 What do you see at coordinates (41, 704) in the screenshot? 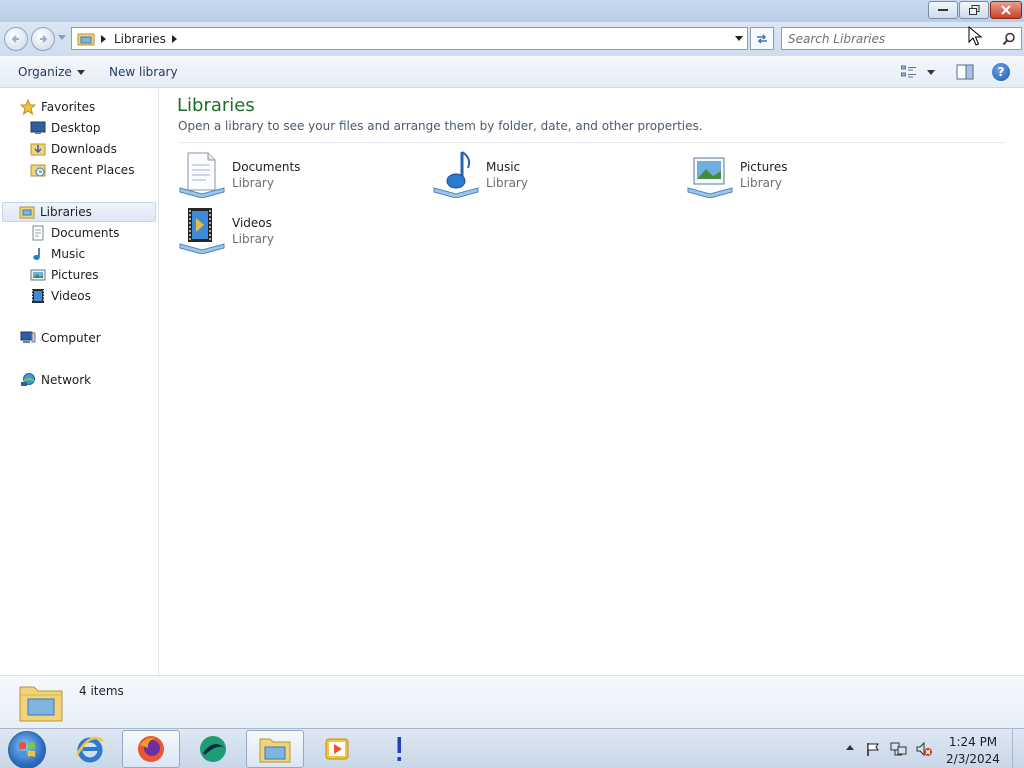
I see `libraries-folder-icon` at bounding box center [41, 704].